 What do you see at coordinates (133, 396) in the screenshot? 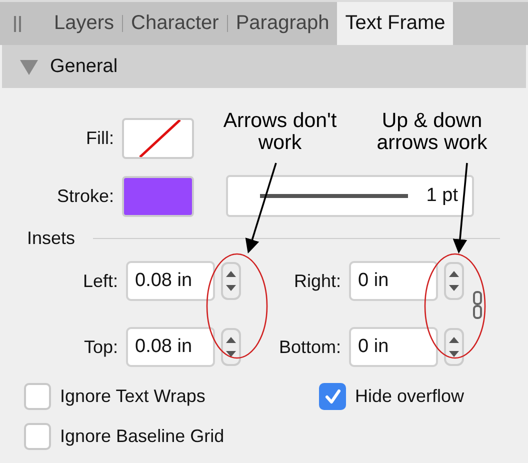
I see `checkbox-label: Ignore Text Wraps` at bounding box center [133, 396].